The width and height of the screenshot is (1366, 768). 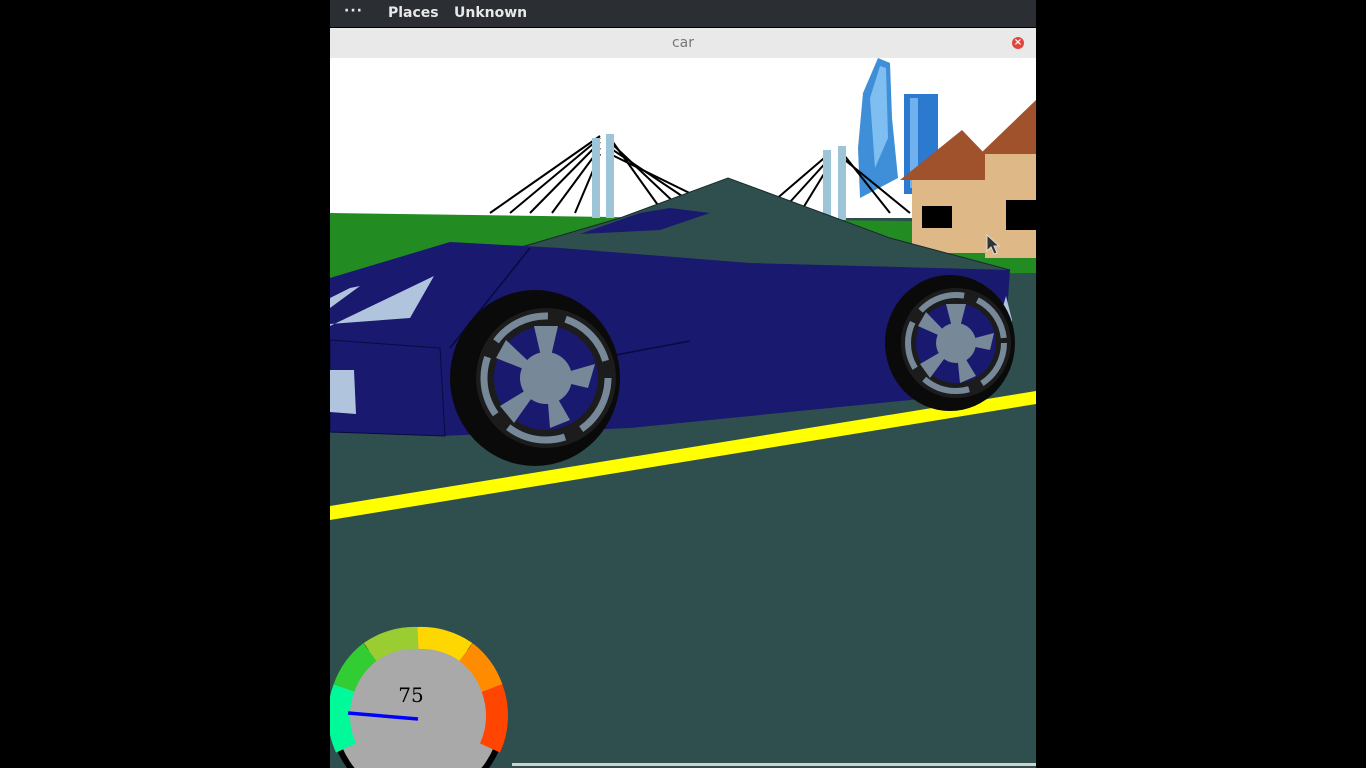 I want to click on top-panel: ··· Places Unknown, so click(x=683, y=13).